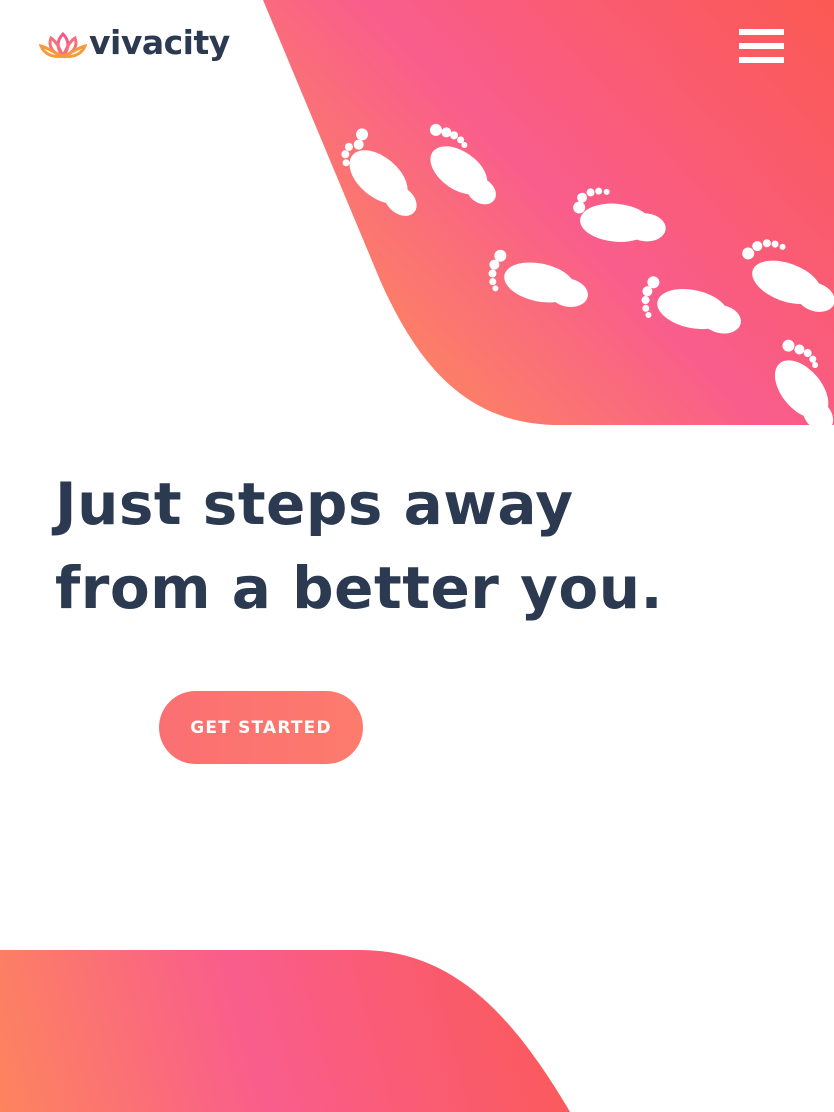 The width and height of the screenshot is (834, 1112). Describe the element at coordinates (261, 727) in the screenshot. I see `get-started-button: GET STARTED` at that location.